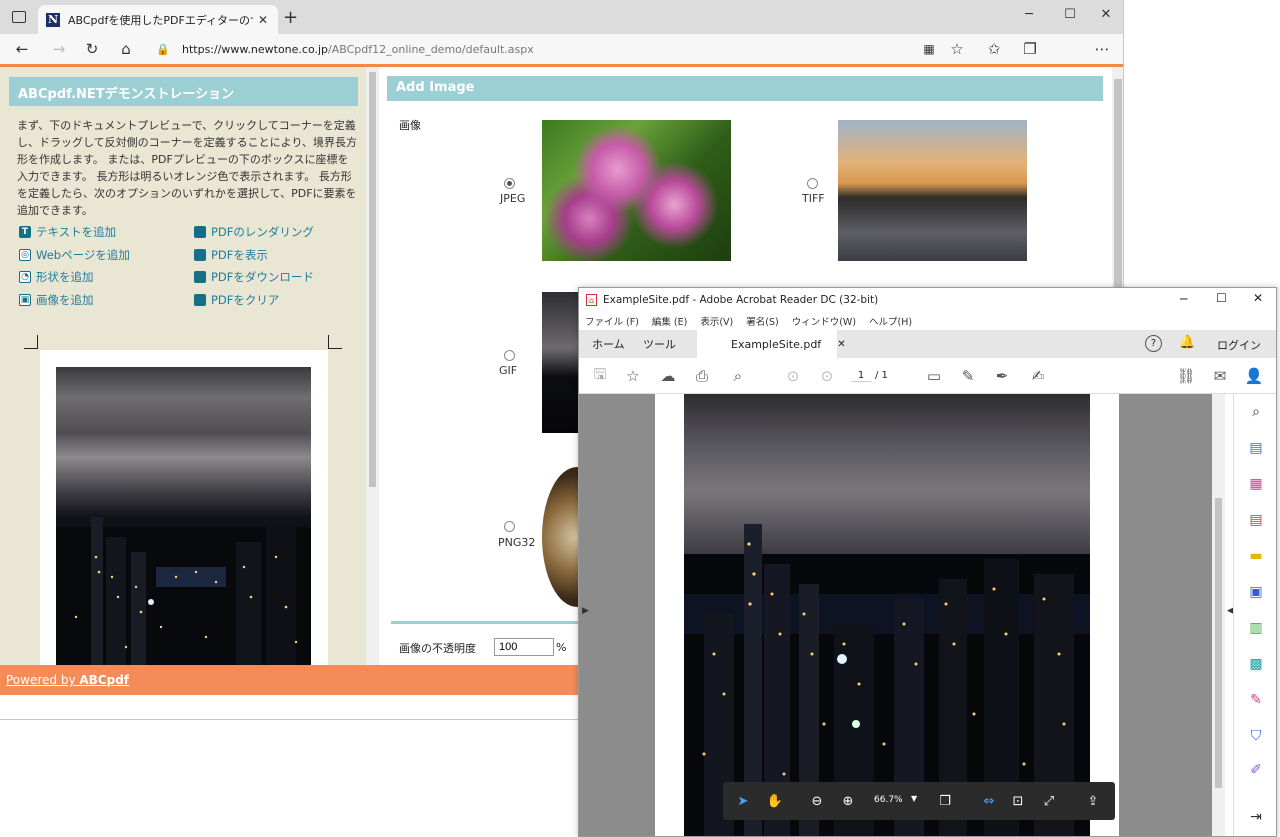  What do you see at coordinates (508, 370) in the screenshot?
I see `label-gif: GIF` at bounding box center [508, 370].